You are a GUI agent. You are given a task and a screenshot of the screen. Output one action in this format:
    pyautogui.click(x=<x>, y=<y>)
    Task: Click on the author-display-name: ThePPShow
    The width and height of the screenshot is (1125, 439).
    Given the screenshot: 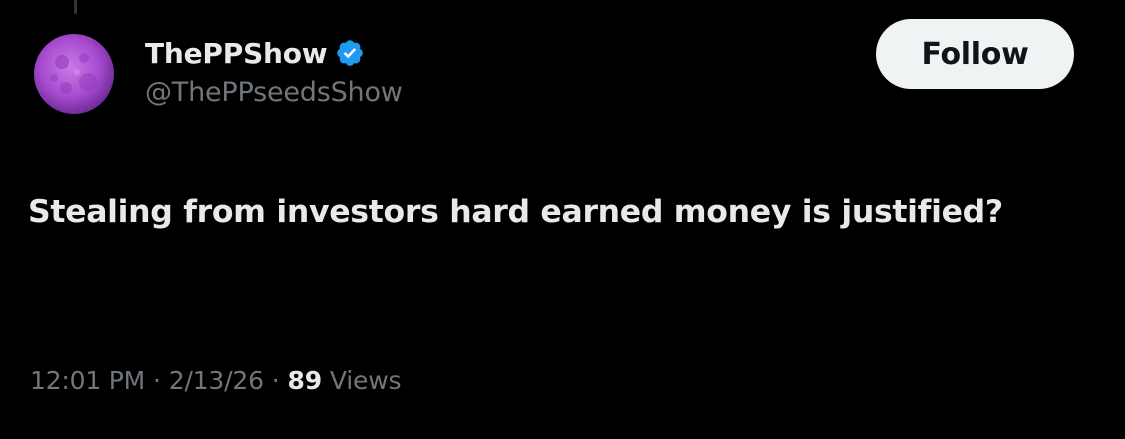 What is the action you would take?
    pyautogui.click(x=236, y=53)
    